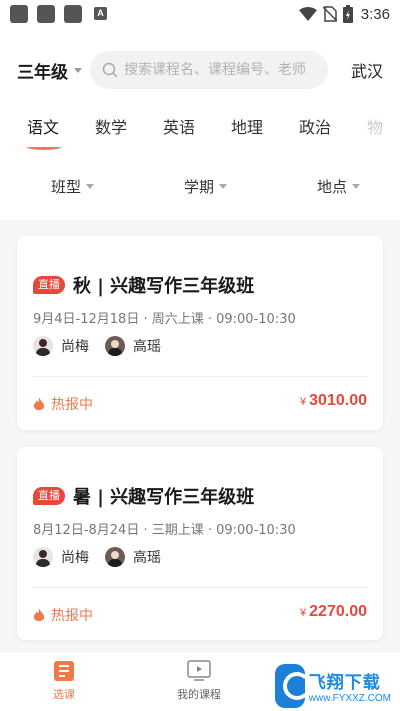  I want to click on price-value: 3010.00, so click(338, 400).